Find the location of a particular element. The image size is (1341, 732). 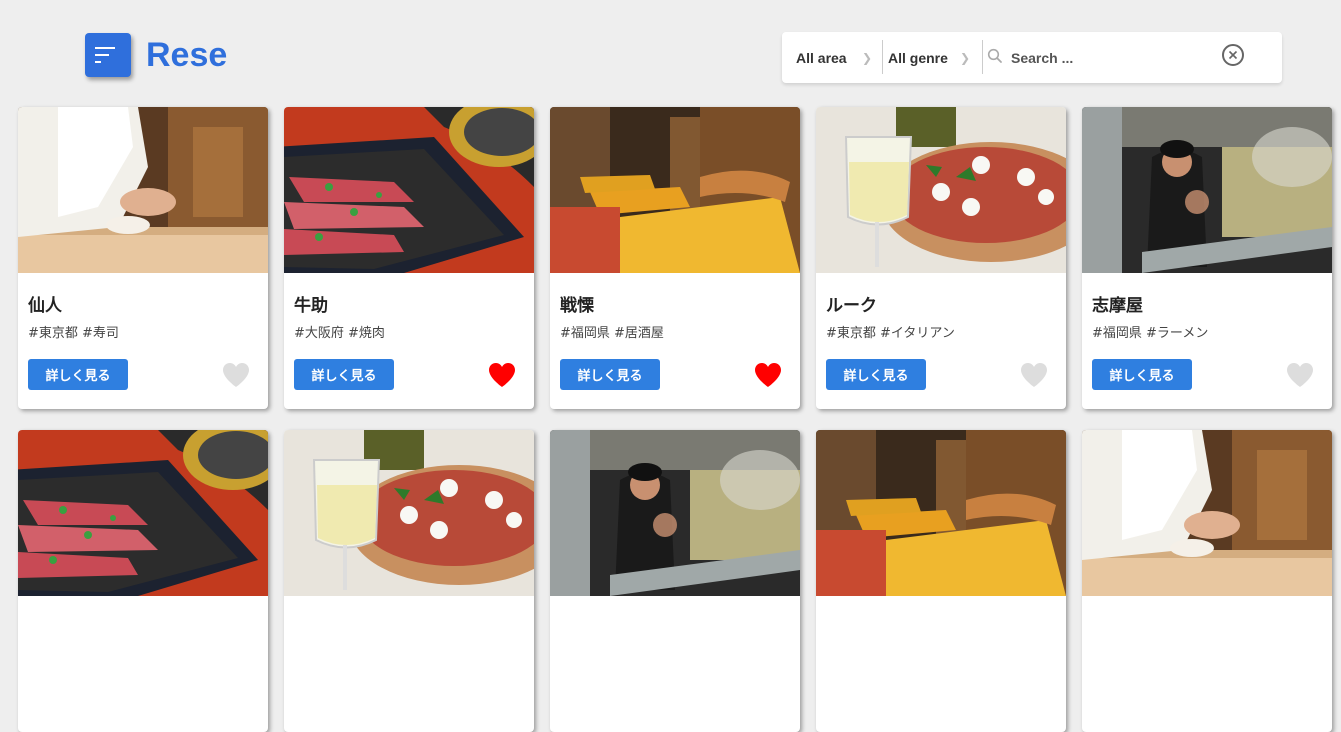

shop-name: 戦慄 is located at coordinates (577, 306).